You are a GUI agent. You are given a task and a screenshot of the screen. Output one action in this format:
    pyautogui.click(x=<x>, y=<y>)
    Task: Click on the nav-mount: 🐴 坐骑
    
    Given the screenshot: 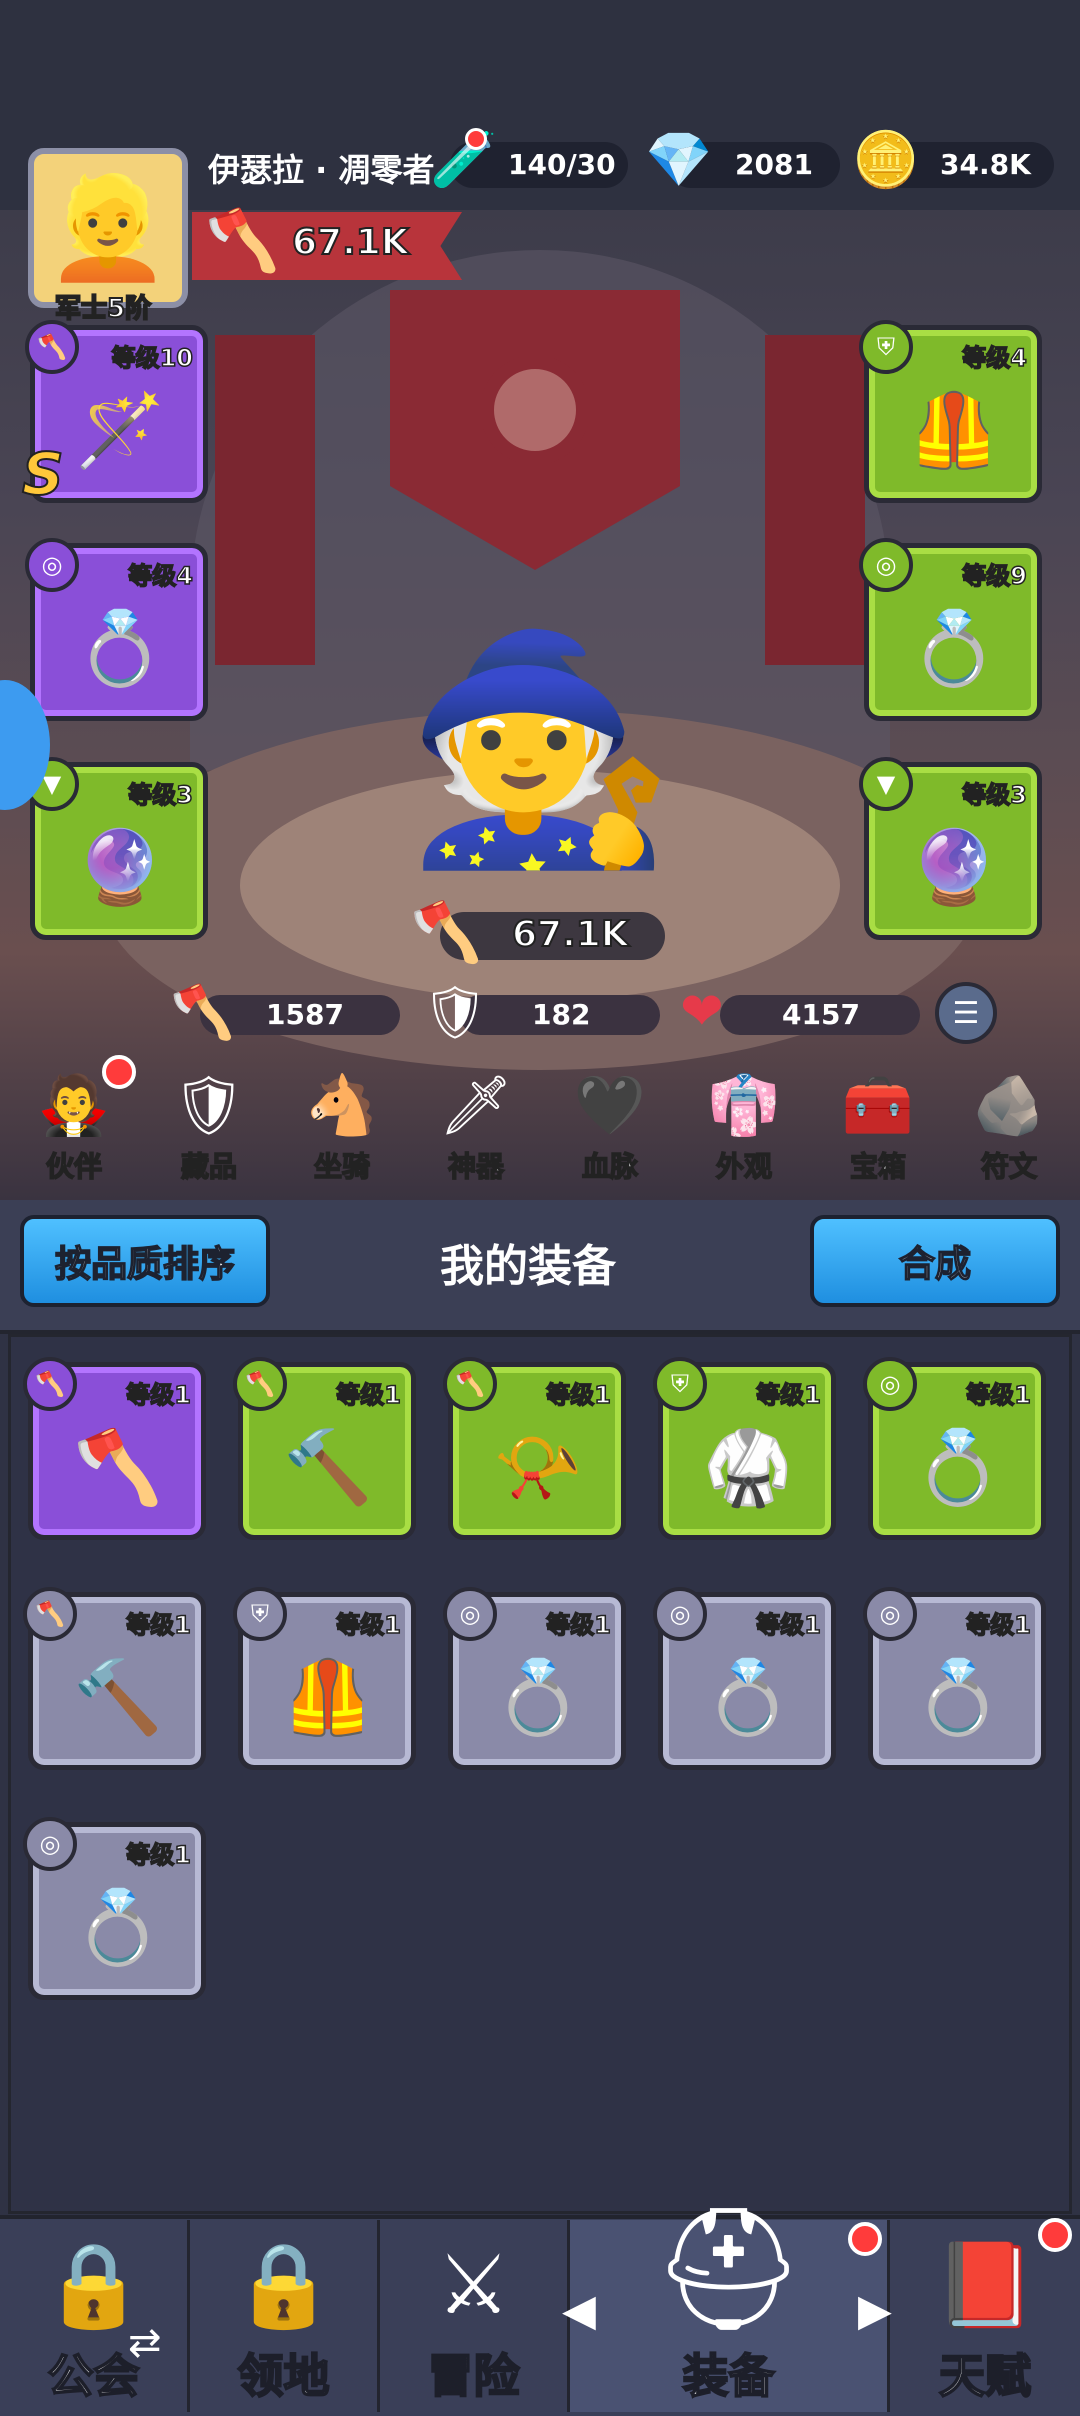 What is the action you would take?
    pyautogui.click(x=342, y=1125)
    